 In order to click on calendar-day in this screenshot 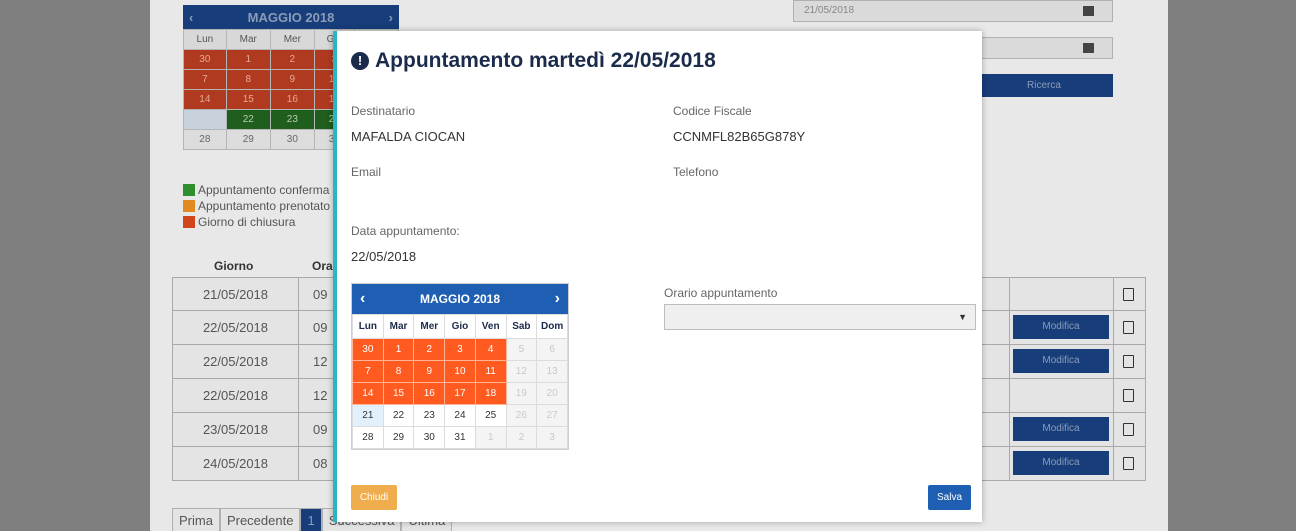, I will do `click(205, 119)`.